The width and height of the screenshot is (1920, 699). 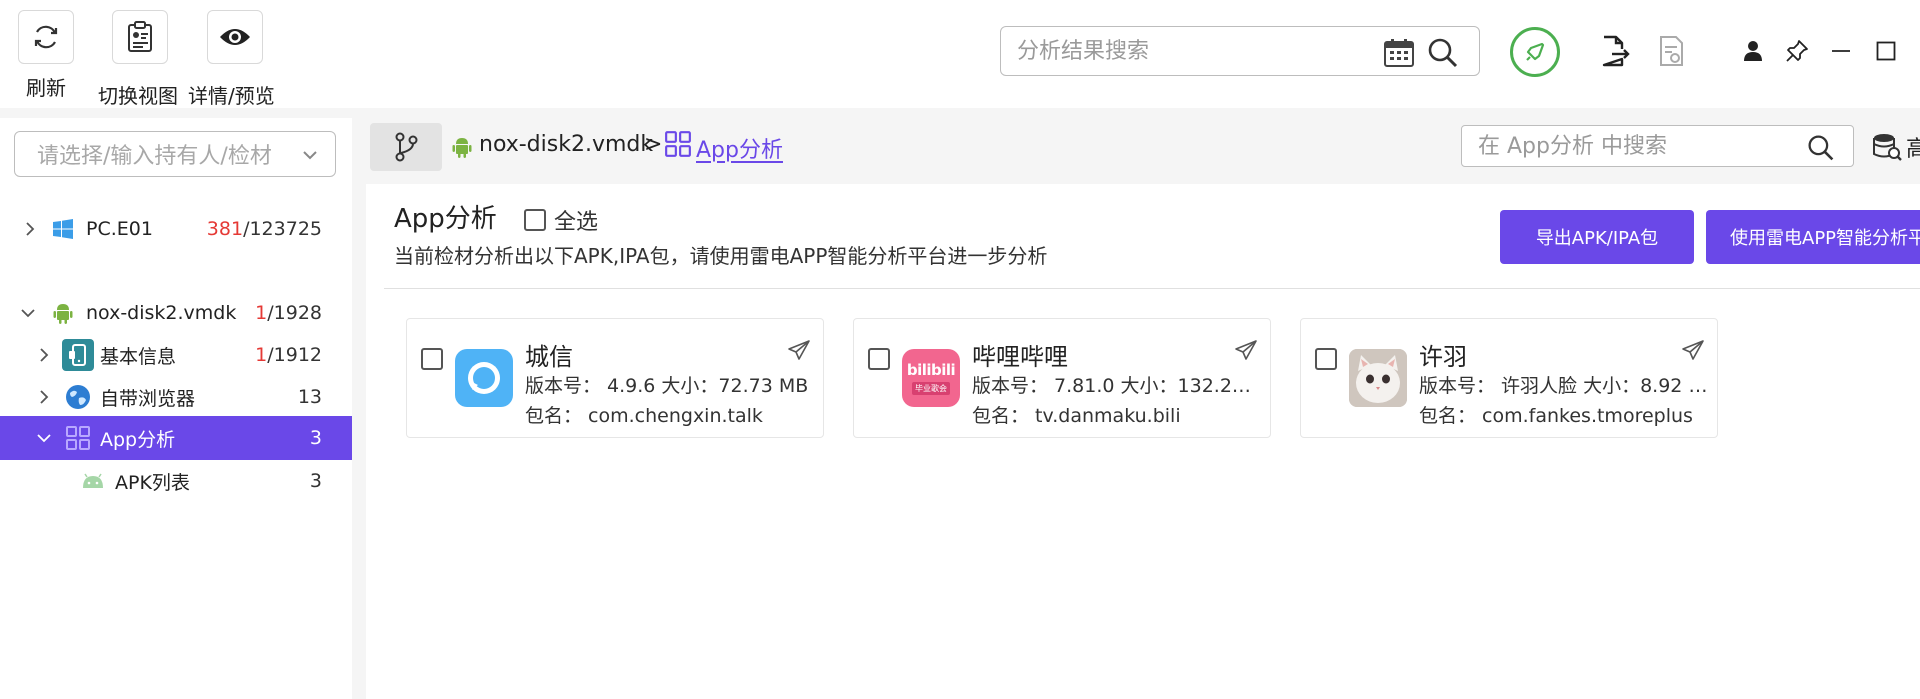 I want to click on windows-icon, so click(x=63, y=229).